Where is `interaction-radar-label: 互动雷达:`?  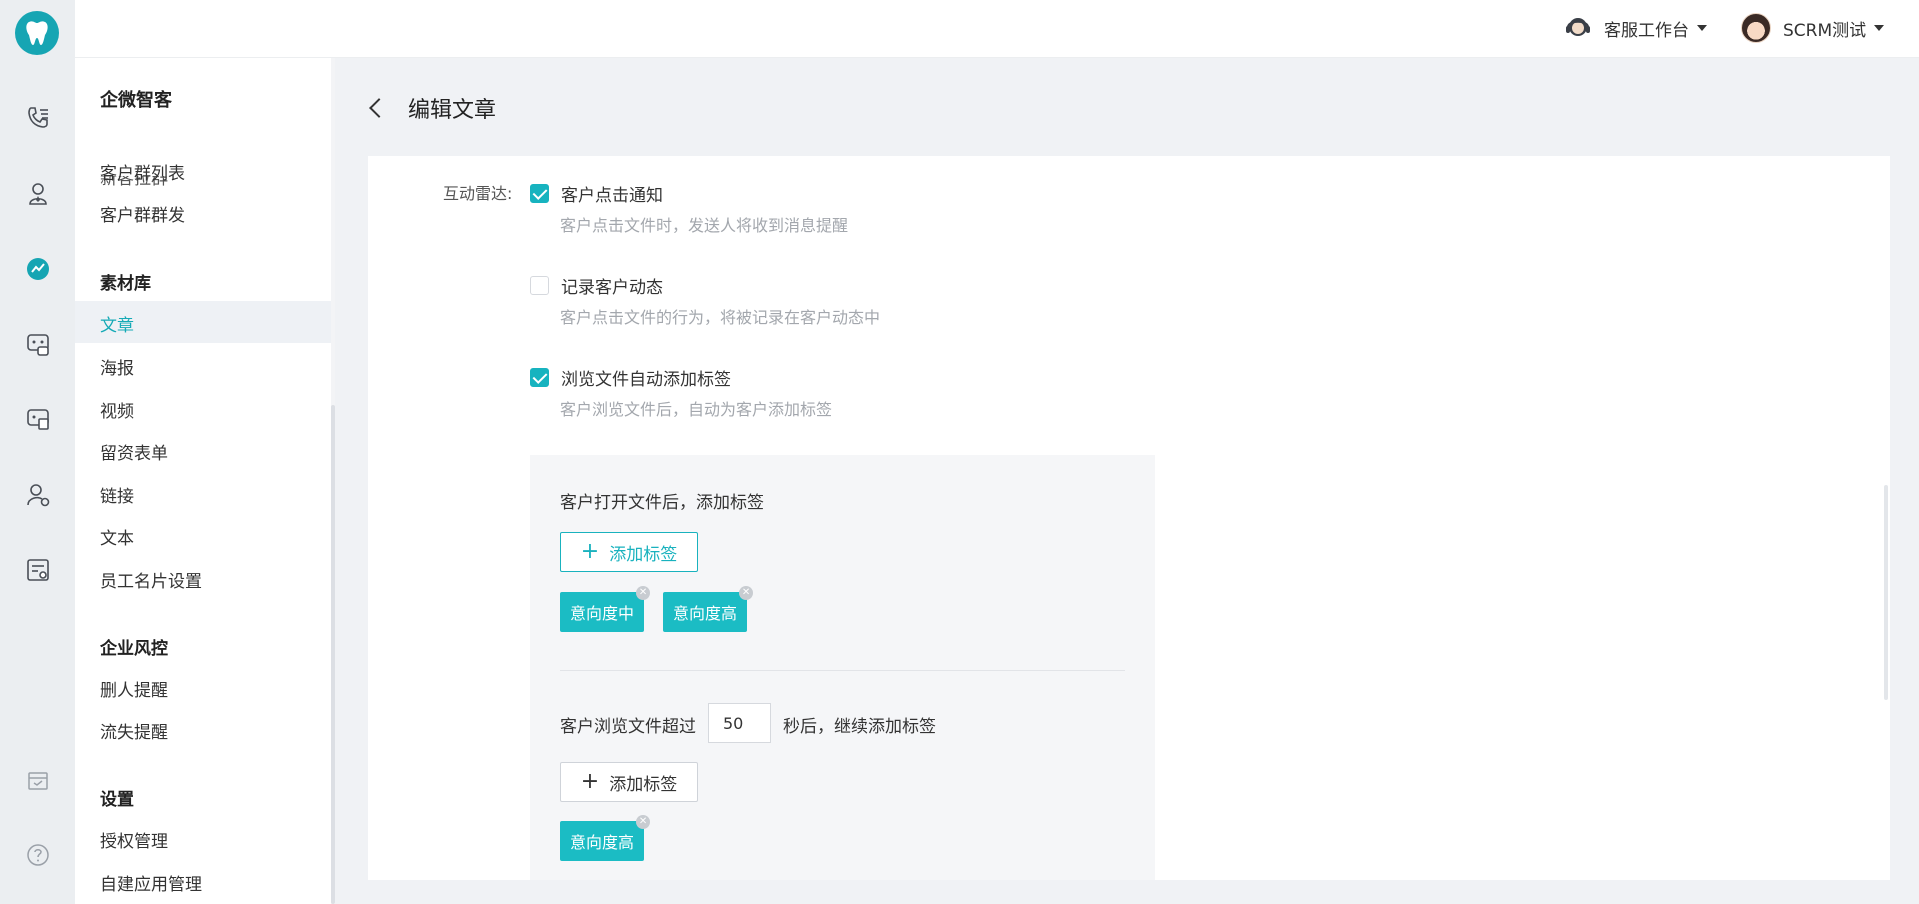
interaction-radar-label: 互动雷达: is located at coordinates (478, 193).